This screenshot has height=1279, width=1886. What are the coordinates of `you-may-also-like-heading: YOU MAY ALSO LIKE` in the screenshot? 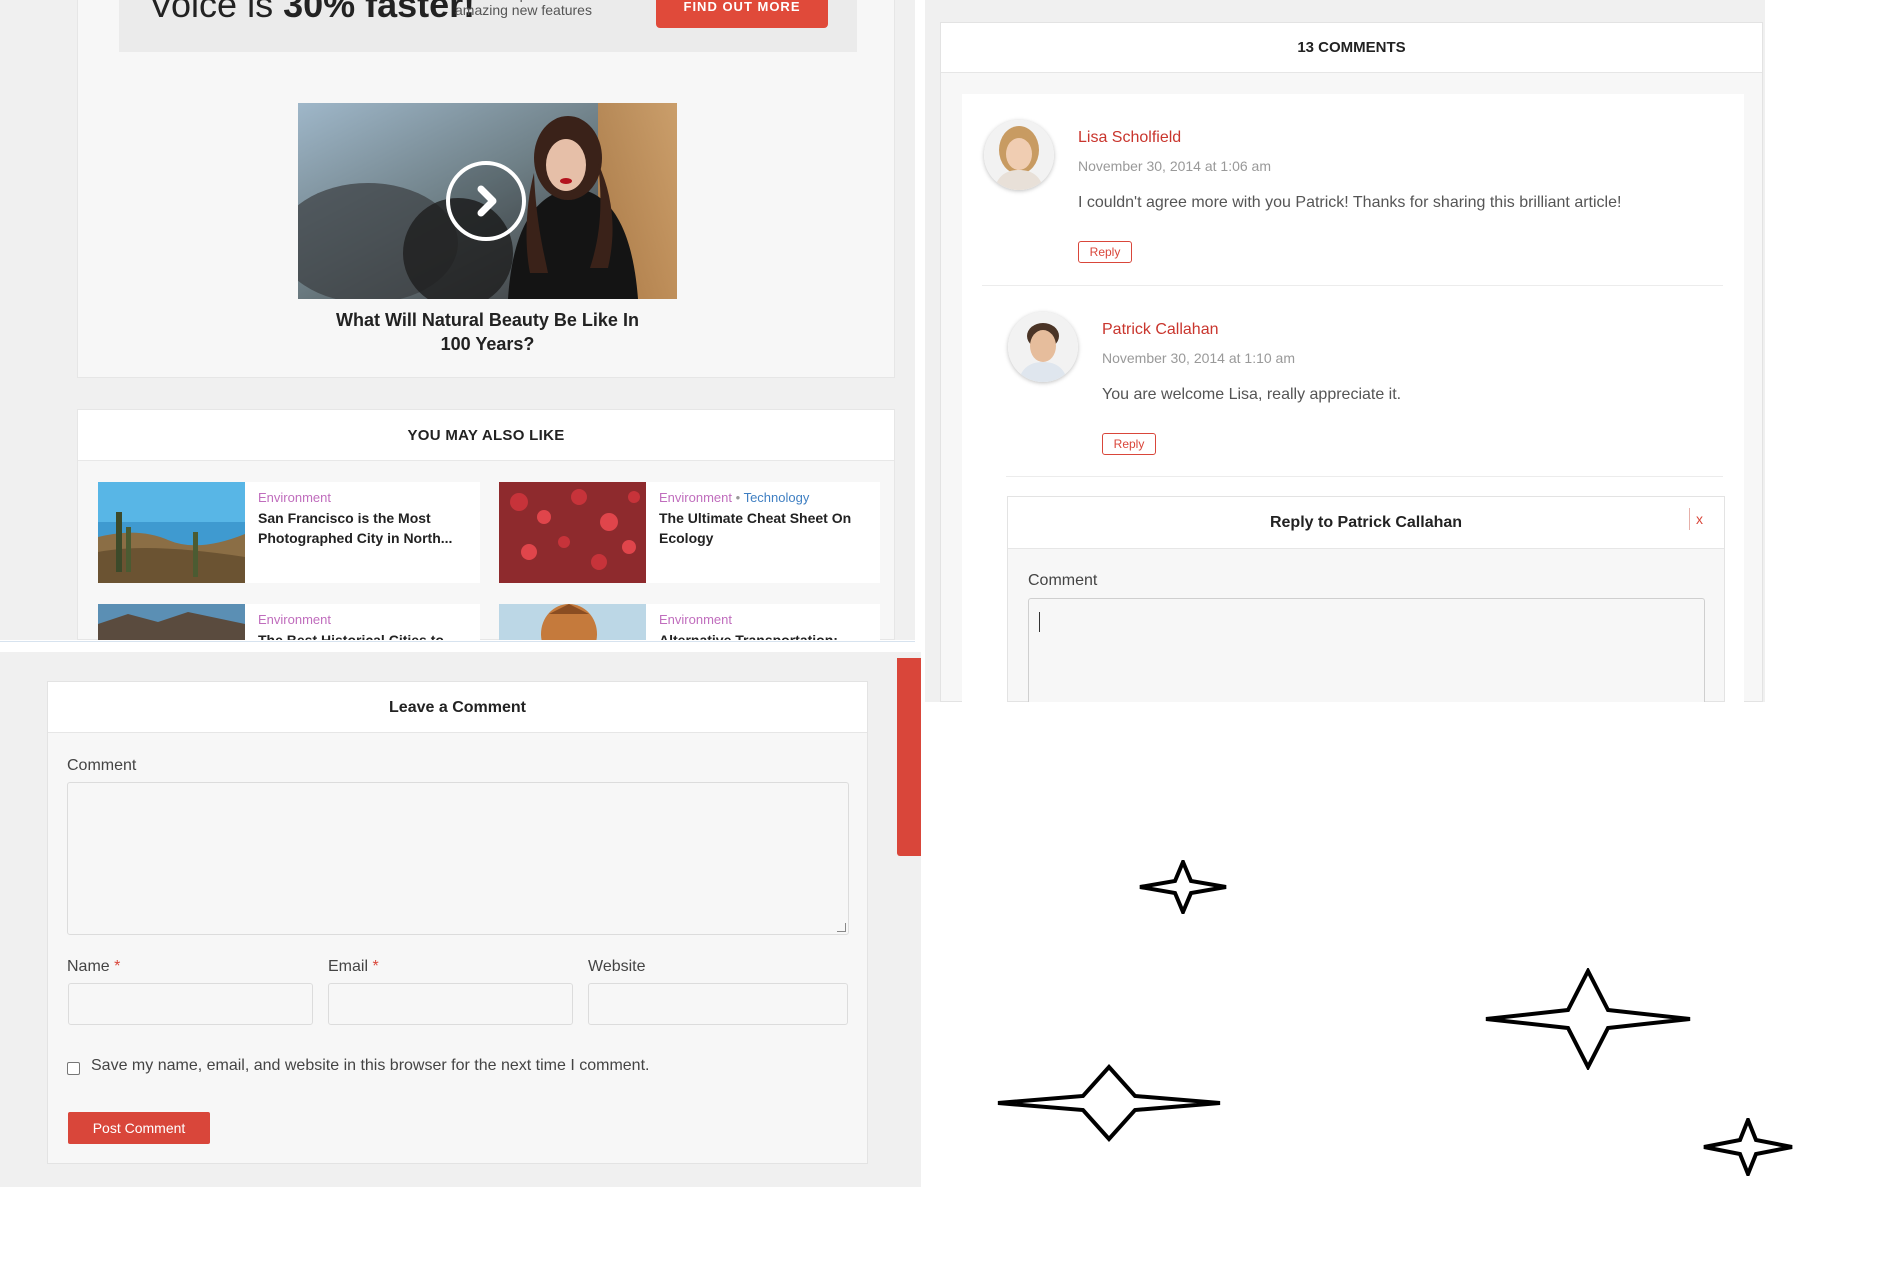 It's located at (486, 435).